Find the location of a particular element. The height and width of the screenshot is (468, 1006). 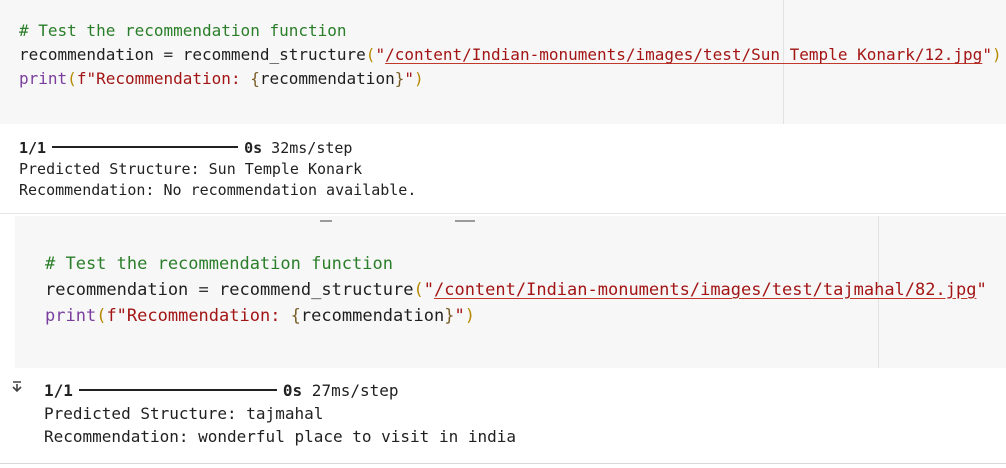

step-time: 27ms/step is located at coordinates (350, 390).